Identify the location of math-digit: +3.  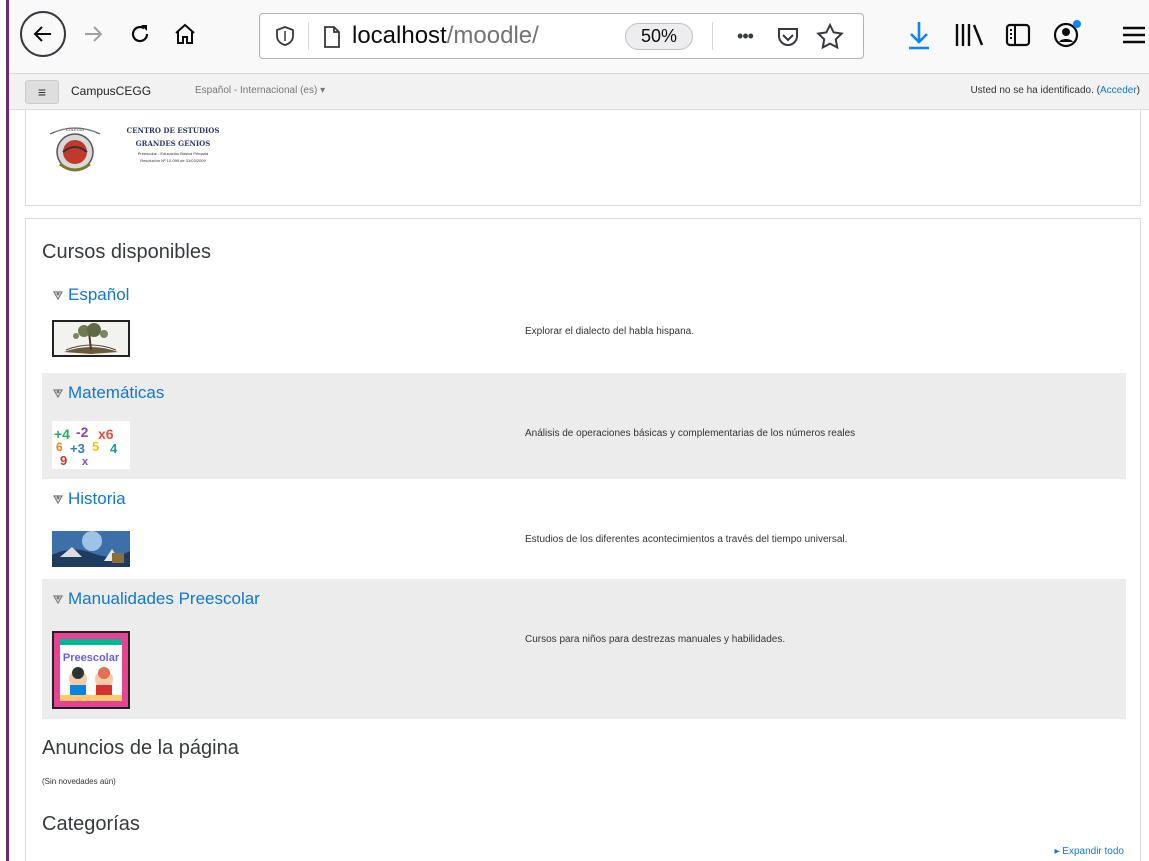
(77, 448).